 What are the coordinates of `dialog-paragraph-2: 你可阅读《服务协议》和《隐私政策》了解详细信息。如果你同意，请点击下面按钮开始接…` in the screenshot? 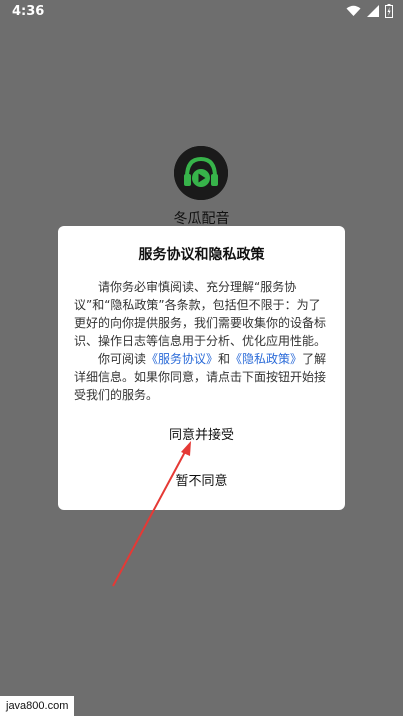 It's located at (201, 377).